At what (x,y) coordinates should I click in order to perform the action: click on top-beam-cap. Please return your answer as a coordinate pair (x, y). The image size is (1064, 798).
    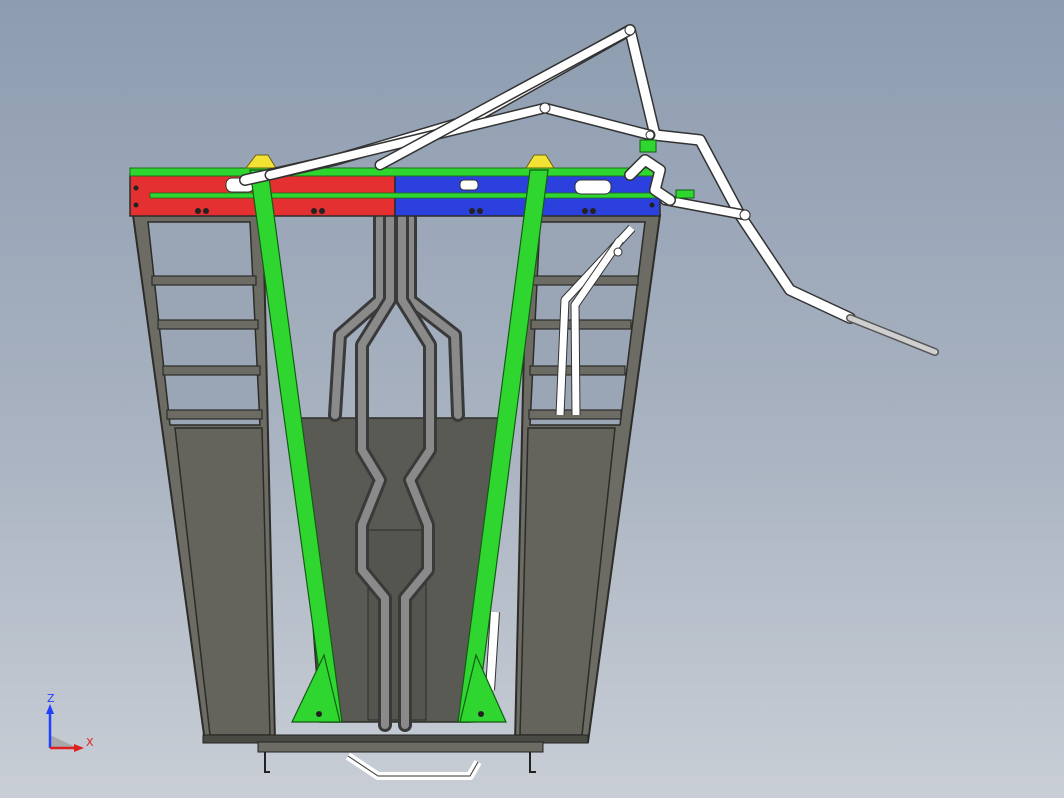
    Looking at the image, I should click on (395, 172).